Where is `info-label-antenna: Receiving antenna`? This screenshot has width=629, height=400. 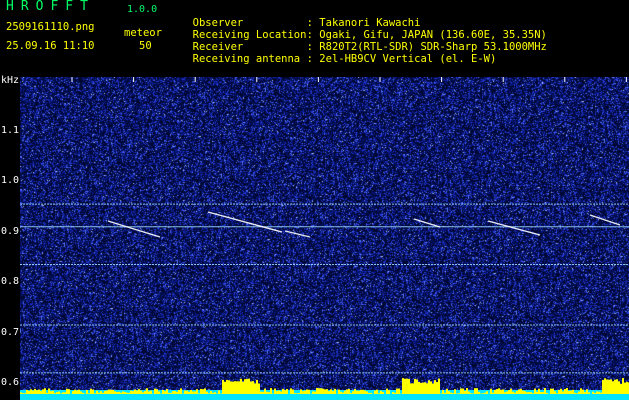 info-label-antenna: Receiving antenna is located at coordinates (246, 59).